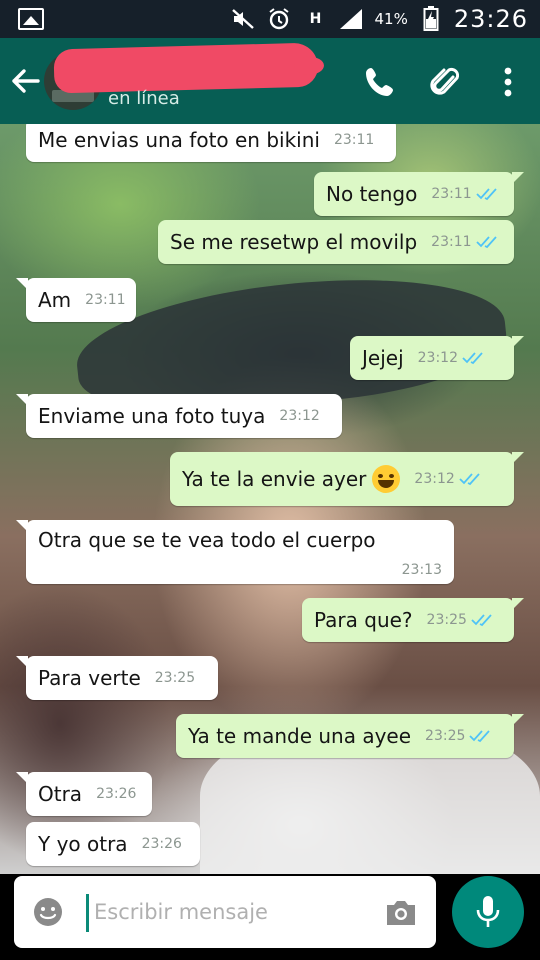 The image size is (540, 960). What do you see at coordinates (372, 194) in the screenshot?
I see `message-text: No tengo` at bounding box center [372, 194].